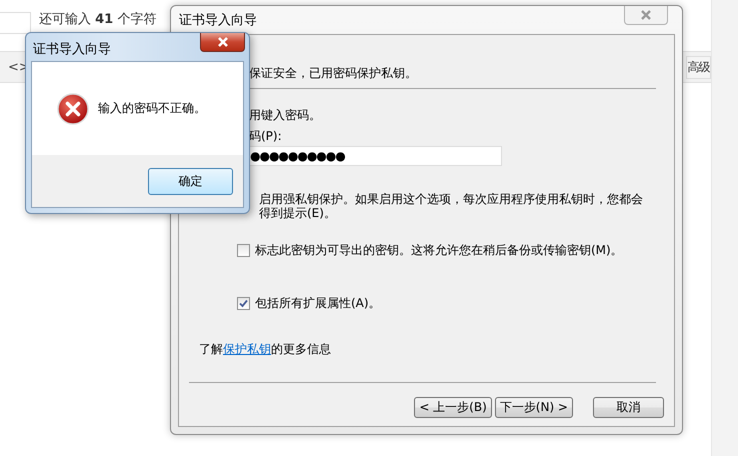  I want to click on help-link: 保护私钥, so click(247, 349).